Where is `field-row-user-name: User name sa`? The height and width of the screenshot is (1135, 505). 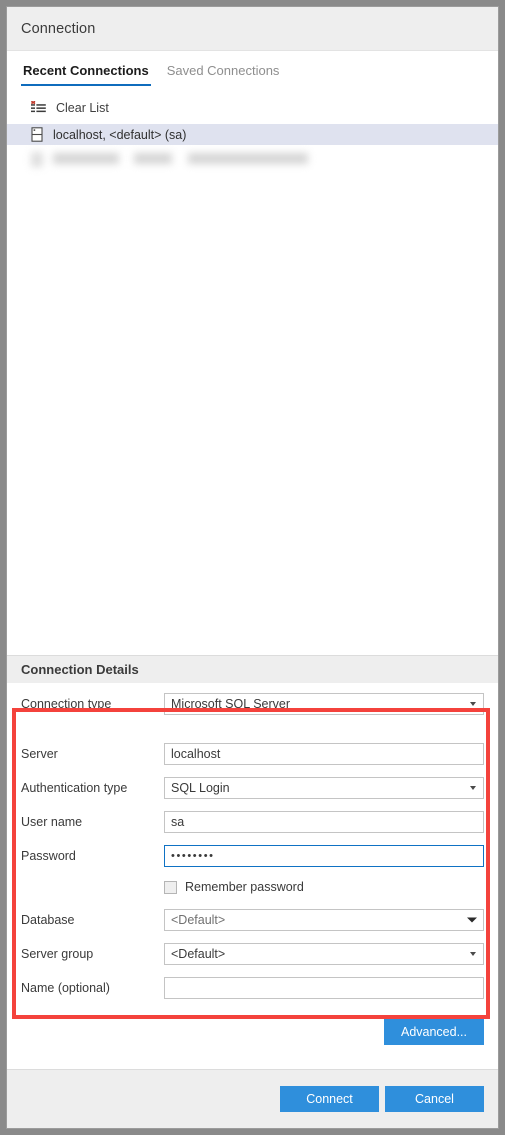 field-row-user-name: User name sa is located at coordinates (252, 822).